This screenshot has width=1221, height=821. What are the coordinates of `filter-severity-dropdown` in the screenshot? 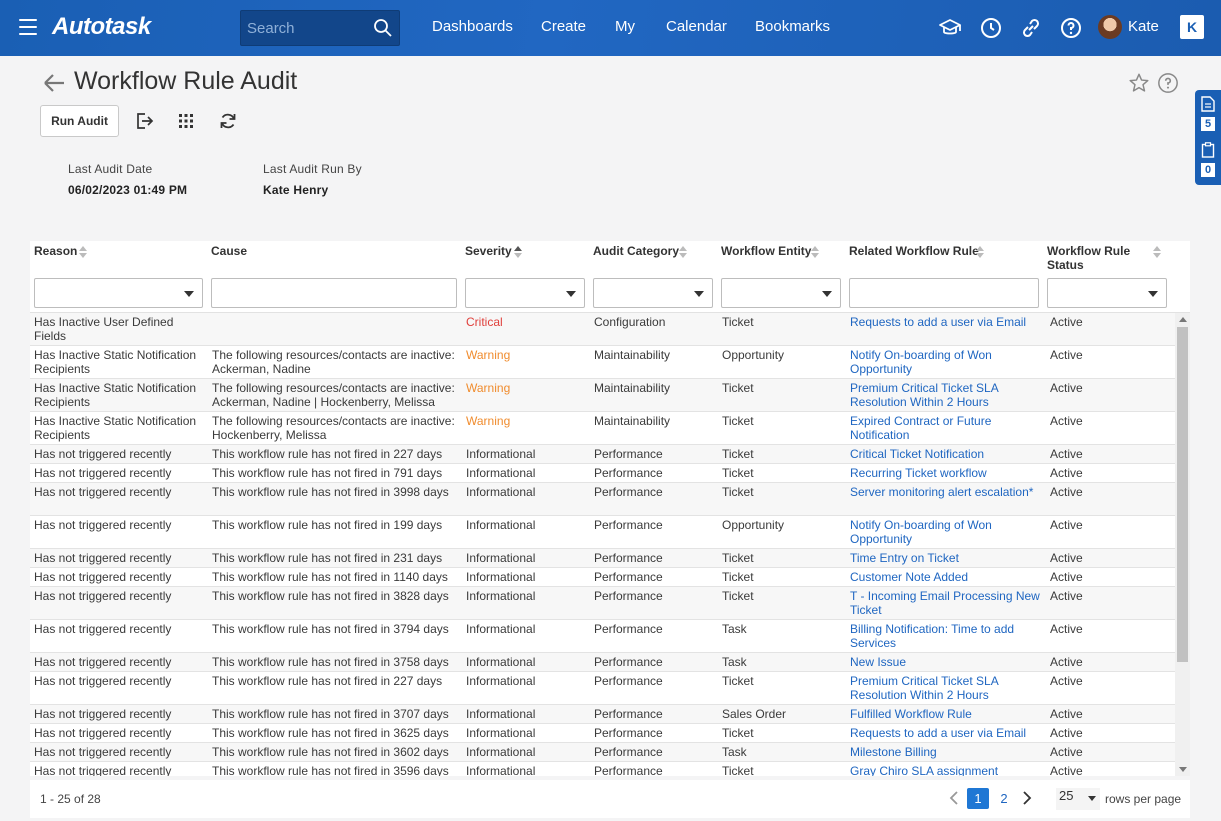 It's located at (525, 293).